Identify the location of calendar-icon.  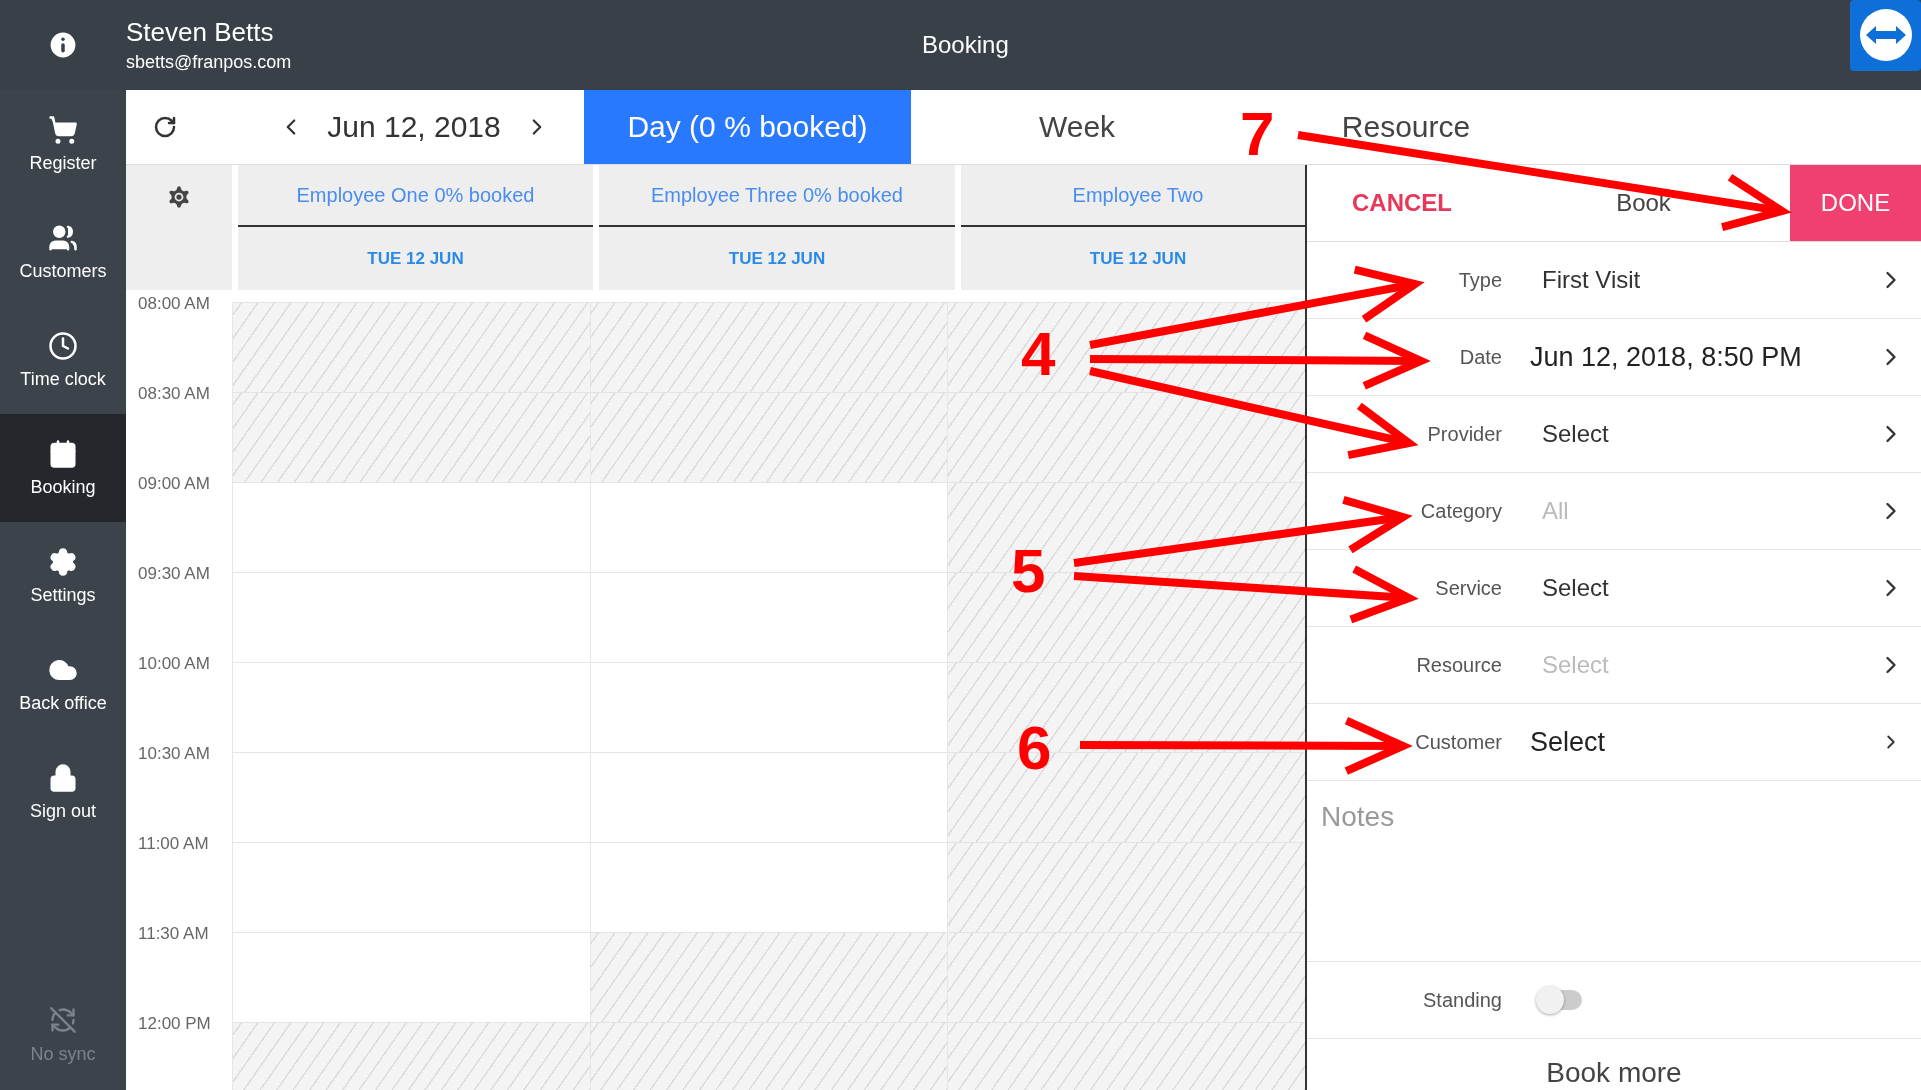
(63, 453).